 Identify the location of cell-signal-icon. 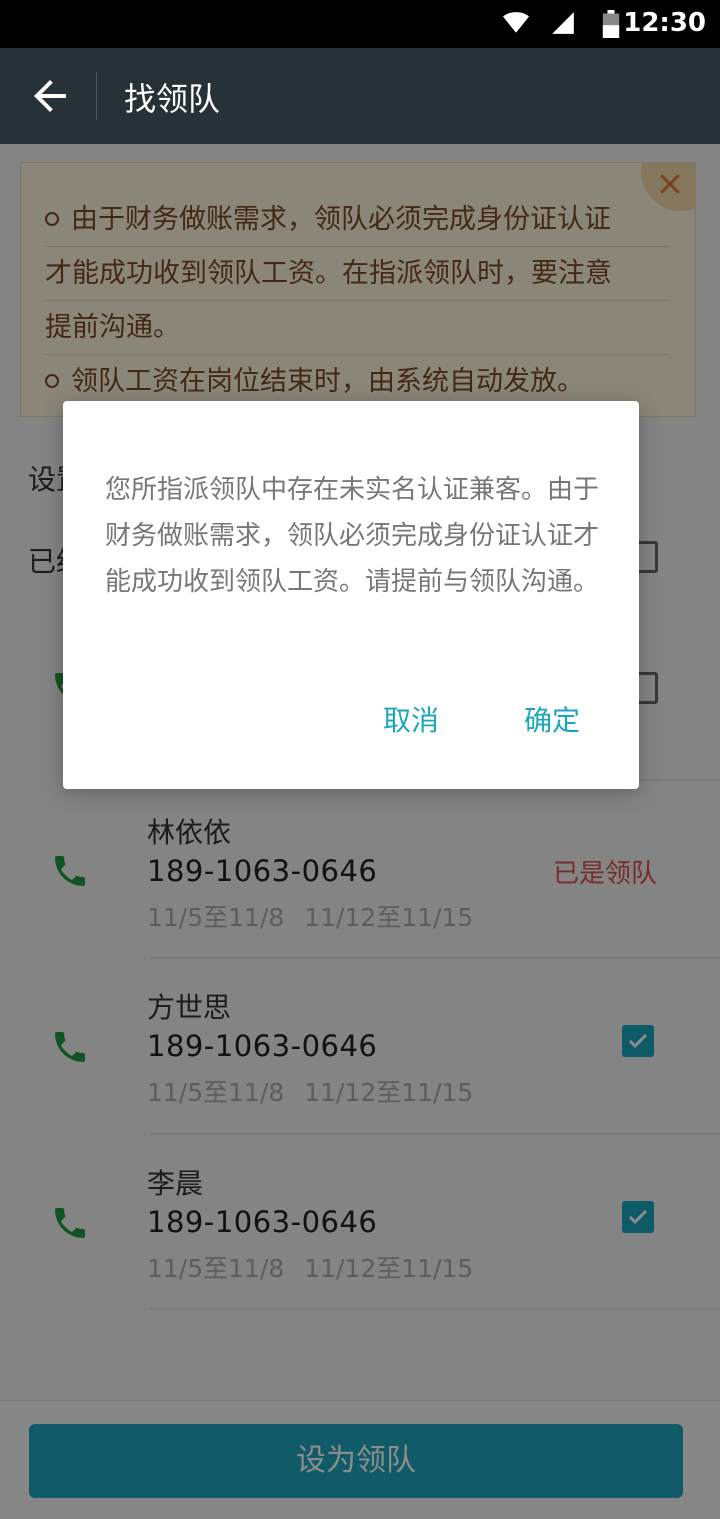
(563, 23).